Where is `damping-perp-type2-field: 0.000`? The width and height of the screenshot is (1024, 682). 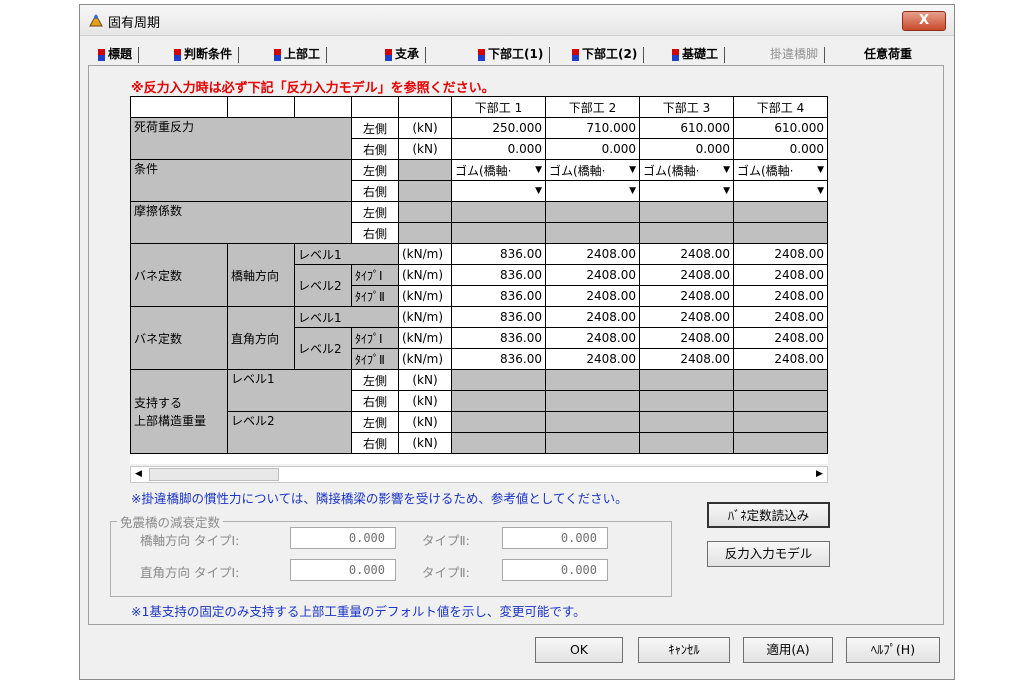 damping-perp-type2-field: 0.000 is located at coordinates (555, 570).